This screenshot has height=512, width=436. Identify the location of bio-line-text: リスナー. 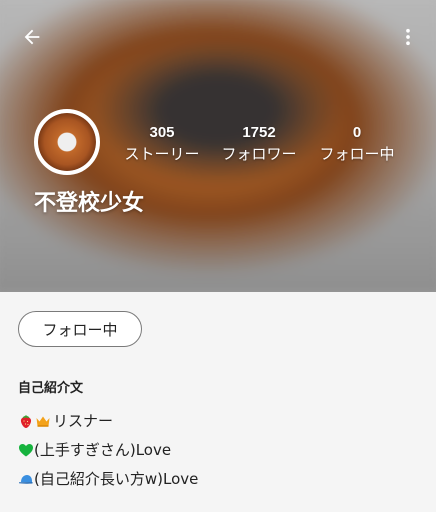
(83, 421).